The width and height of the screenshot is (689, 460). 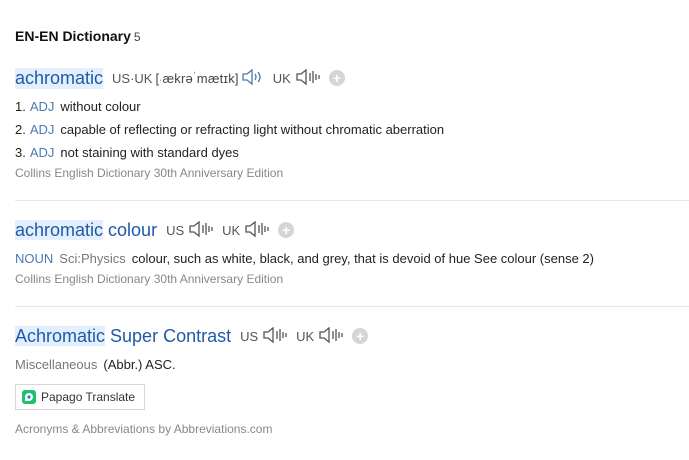 I want to click on category-tag: Miscellaneous, so click(x=56, y=364).